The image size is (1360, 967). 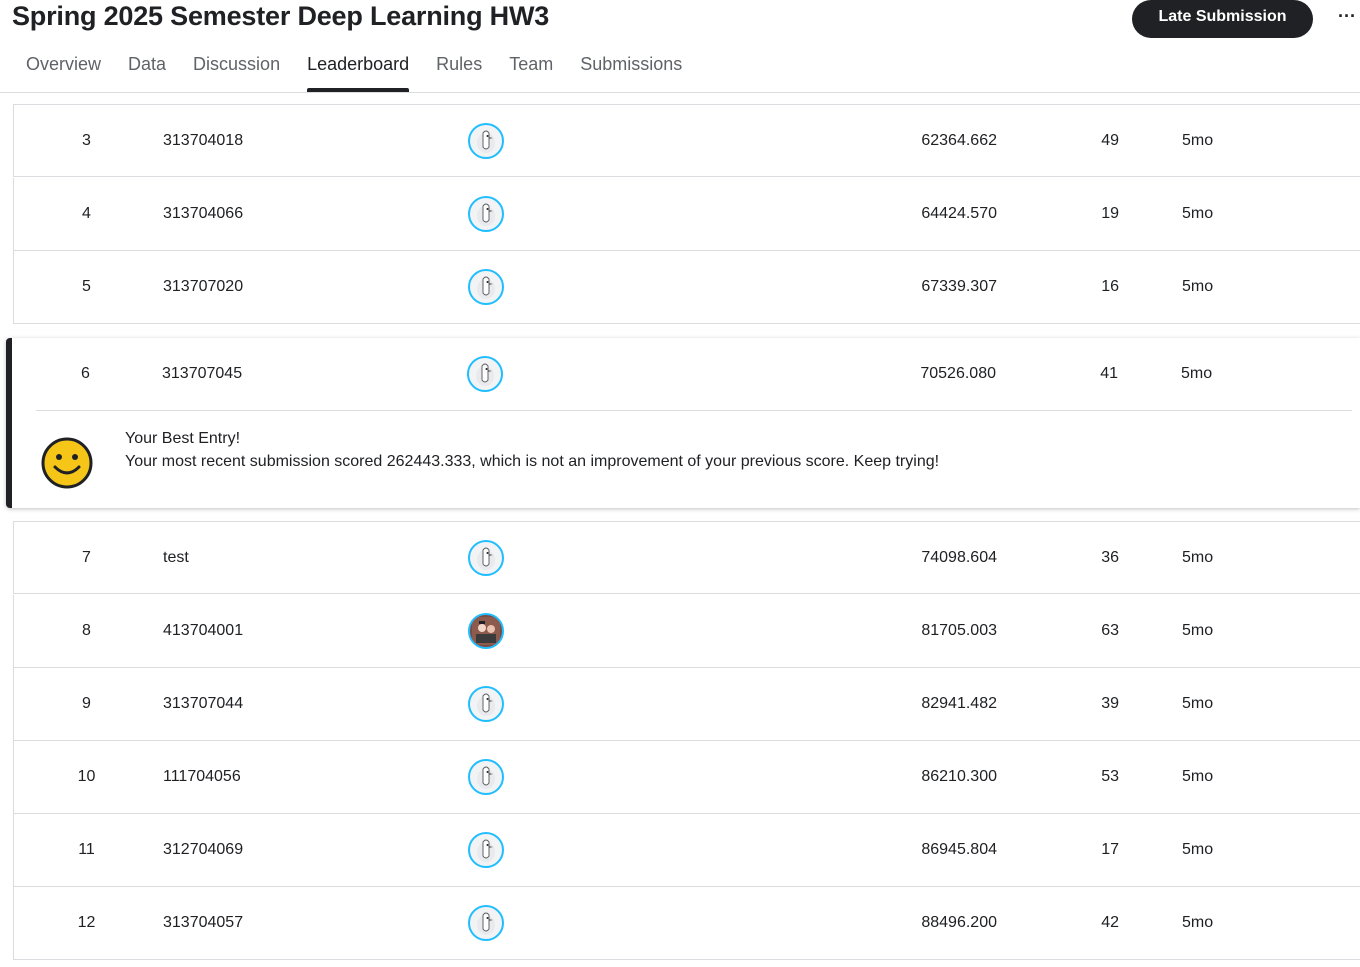 I want to click on tab-discussion: Discussion, so click(x=236, y=71).